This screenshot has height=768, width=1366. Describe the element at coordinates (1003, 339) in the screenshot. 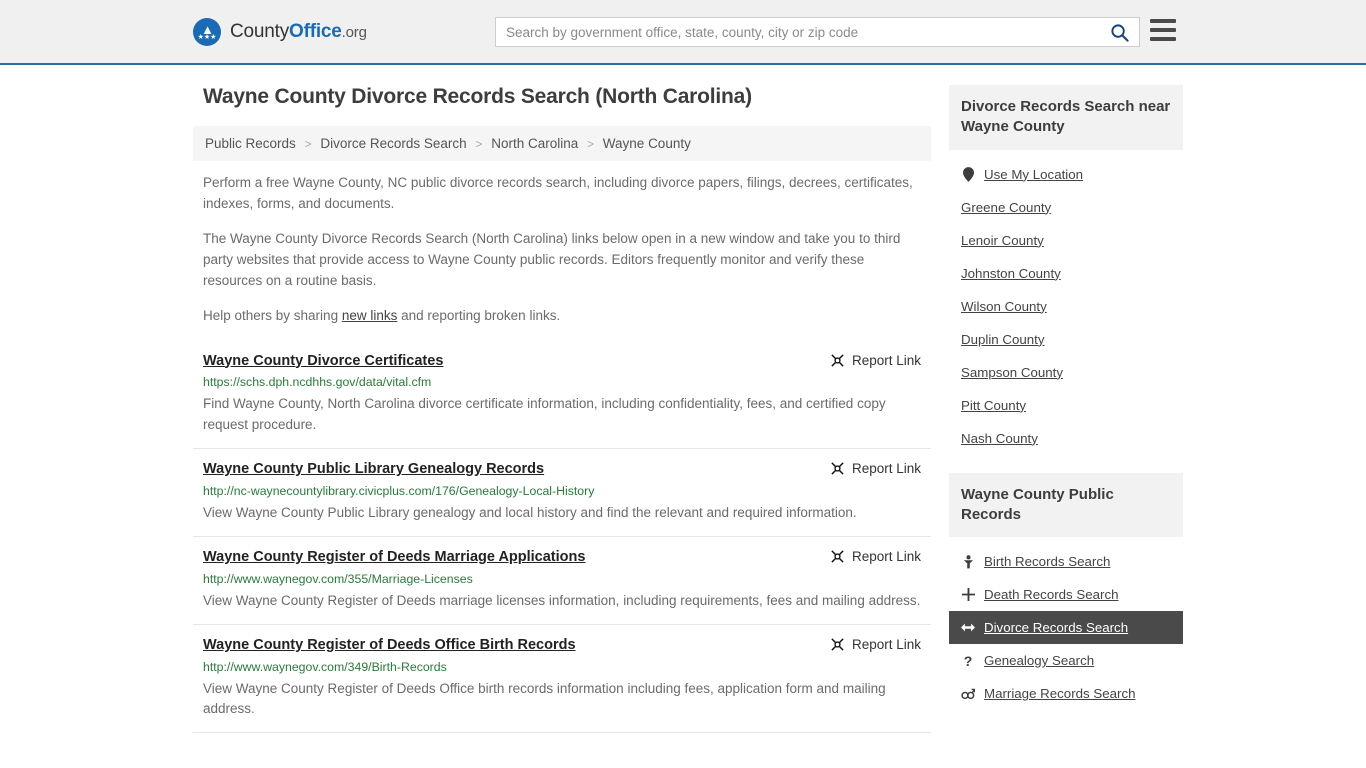

I see `sidebar-item-label: Duplin County` at that location.